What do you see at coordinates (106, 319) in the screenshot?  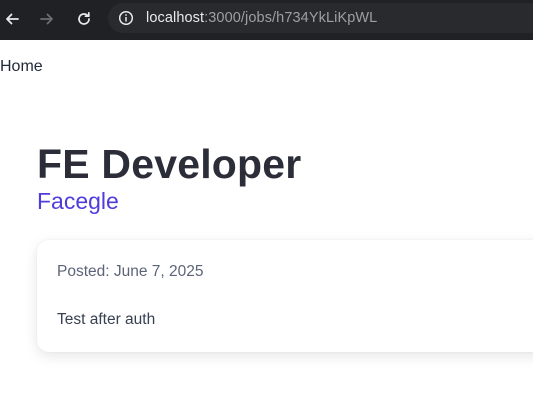 I see `job-description: Test after auth` at bounding box center [106, 319].